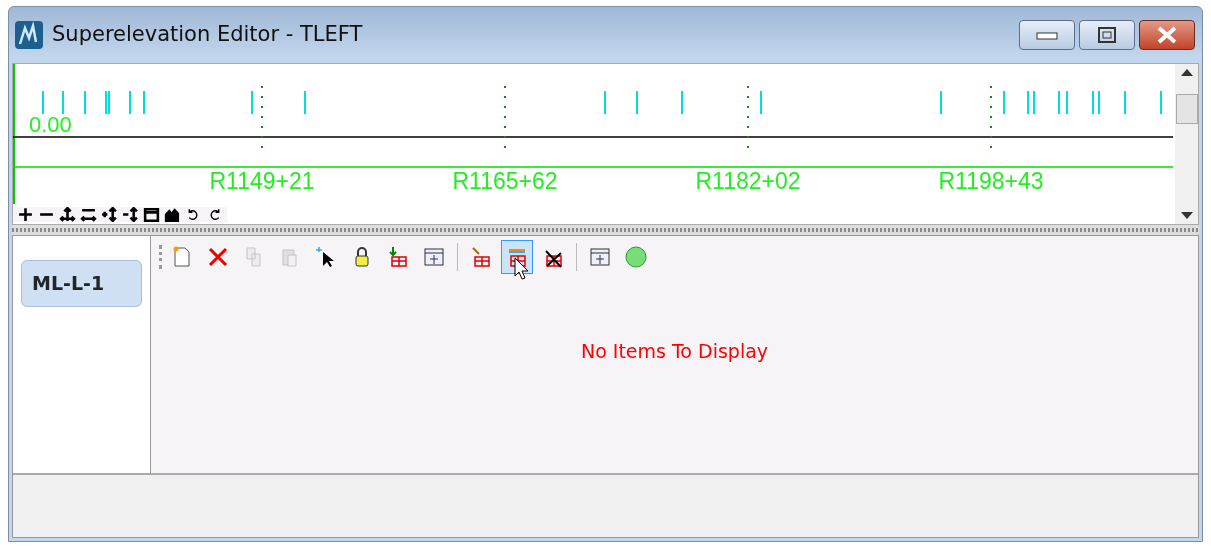  I want to click on close-icon, so click(1167, 35).